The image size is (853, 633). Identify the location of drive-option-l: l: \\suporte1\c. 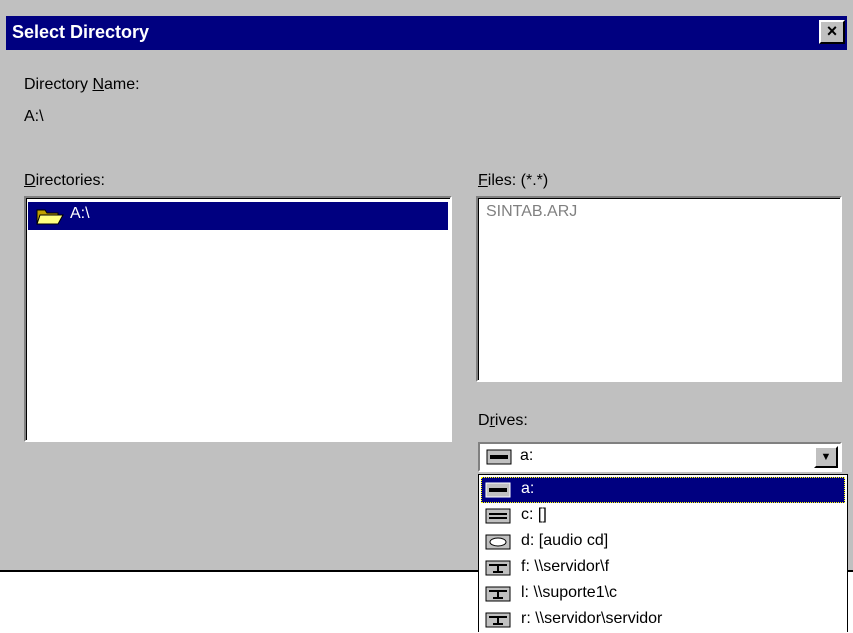
(663, 594).